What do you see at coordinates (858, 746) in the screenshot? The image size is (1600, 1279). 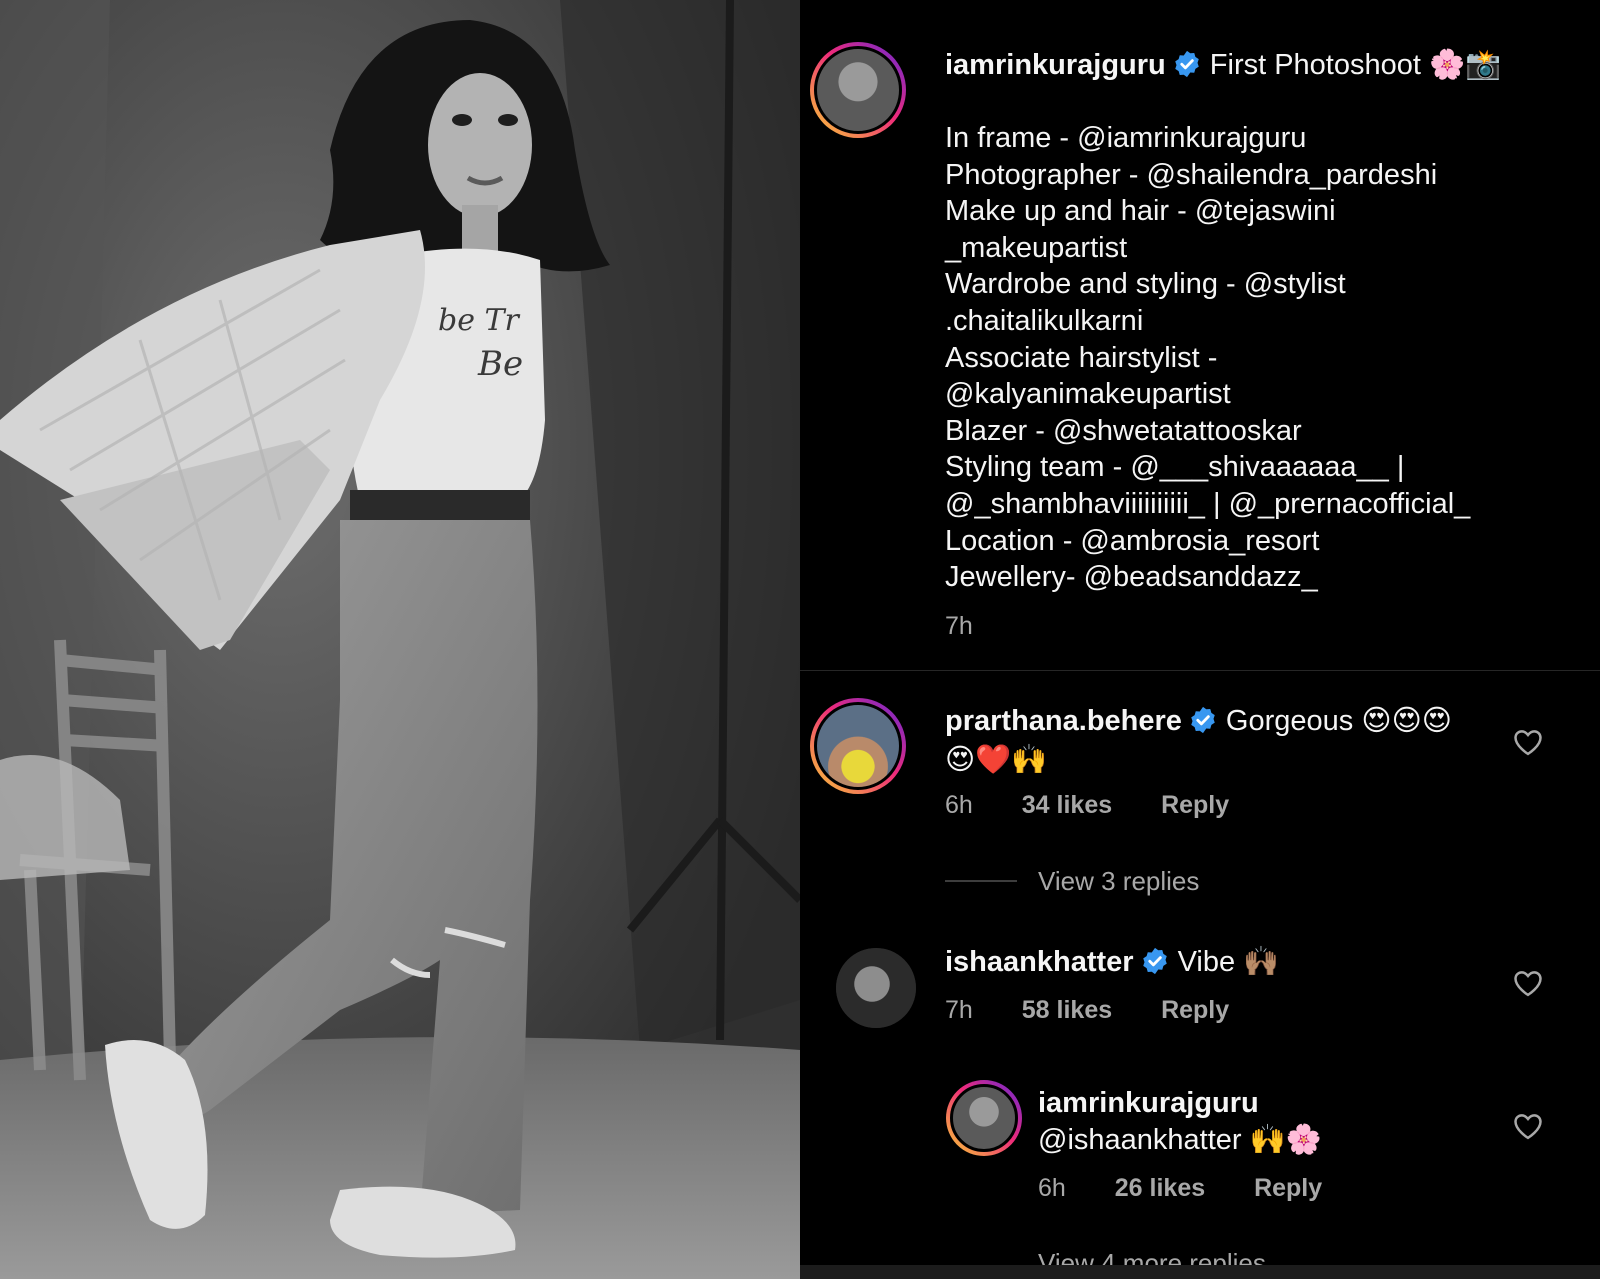 I see `comment-avatar-prarthana` at bounding box center [858, 746].